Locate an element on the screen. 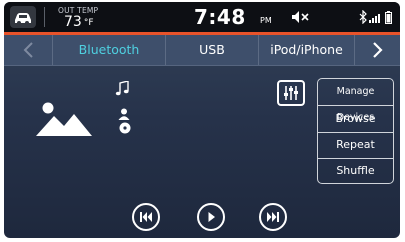 This screenshot has height=242, width=405. bluetooth-icon is located at coordinates (363, 17).